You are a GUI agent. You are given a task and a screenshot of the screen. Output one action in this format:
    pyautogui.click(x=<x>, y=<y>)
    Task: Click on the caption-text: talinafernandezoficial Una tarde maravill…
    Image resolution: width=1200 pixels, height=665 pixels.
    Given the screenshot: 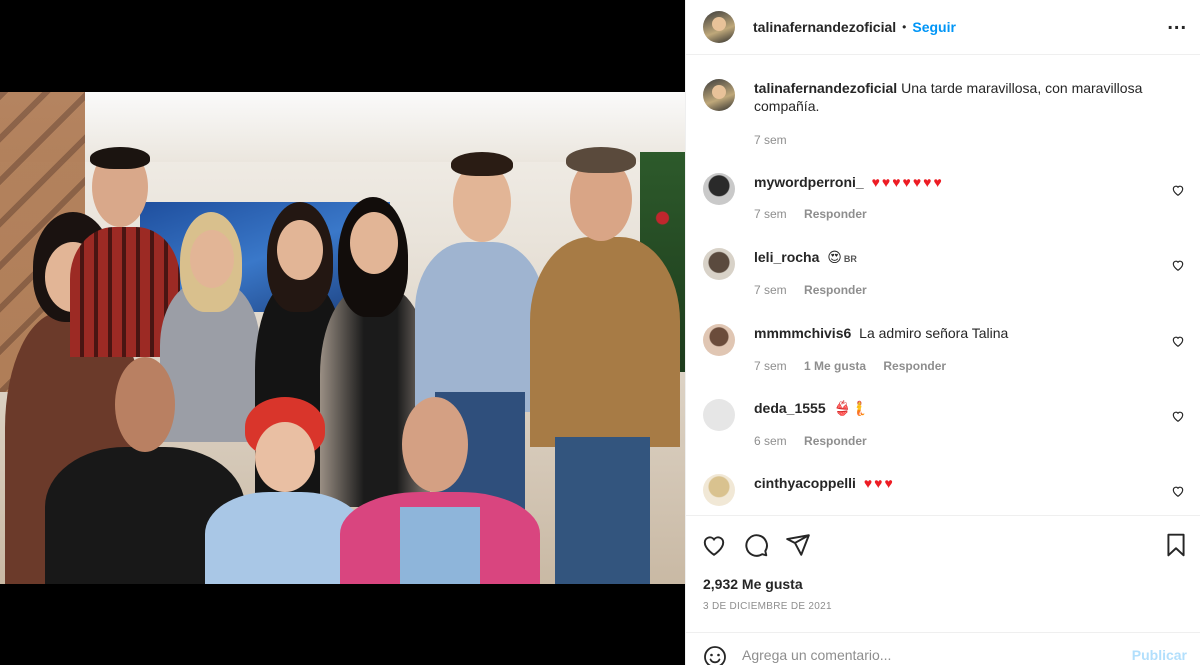 What is the action you would take?
    pyautogui.click(x=956, y=97)
    